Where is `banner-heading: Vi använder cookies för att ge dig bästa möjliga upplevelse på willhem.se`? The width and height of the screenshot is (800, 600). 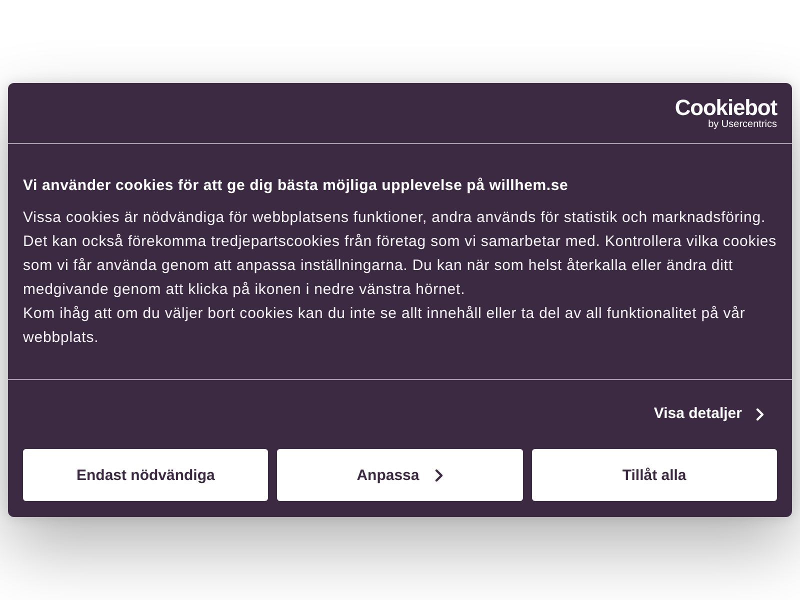
banner-heading: Vi använder cookies för att ge dig bästa möjliga upplevelse på willhem.se is located at coordinates (296, 186).